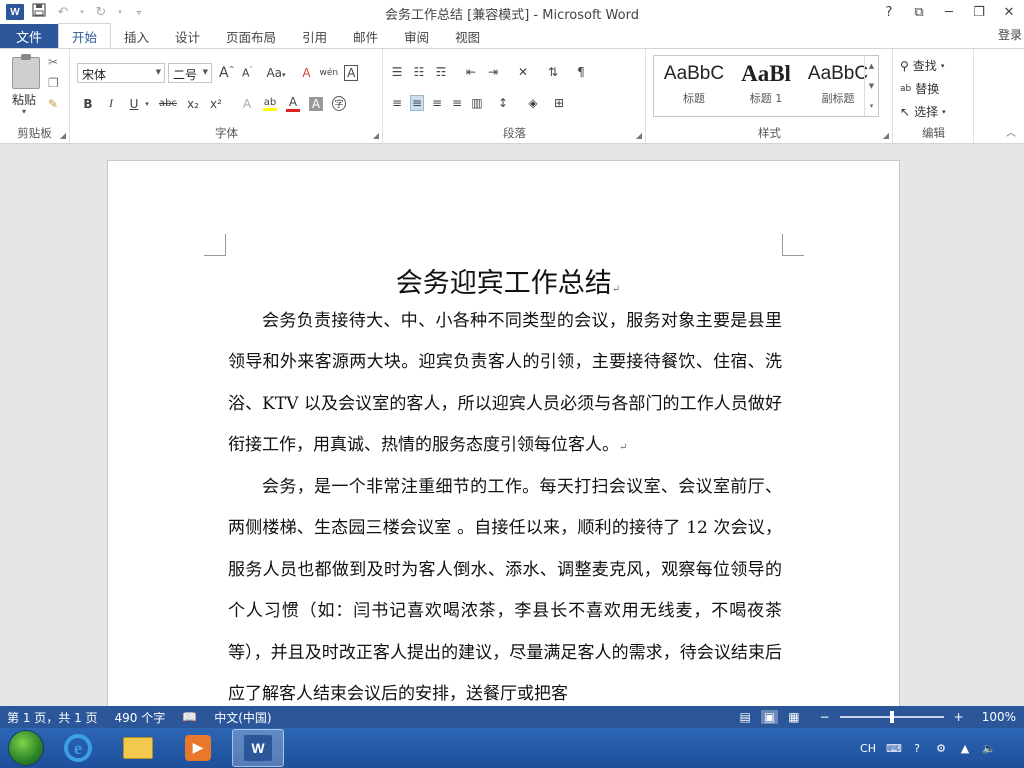 The height and width of the screenshot is (768, 1024). Describe the element at coordinates (503, 103) in the screenshot. I see `line-spacing-icon: ↕` at that location.